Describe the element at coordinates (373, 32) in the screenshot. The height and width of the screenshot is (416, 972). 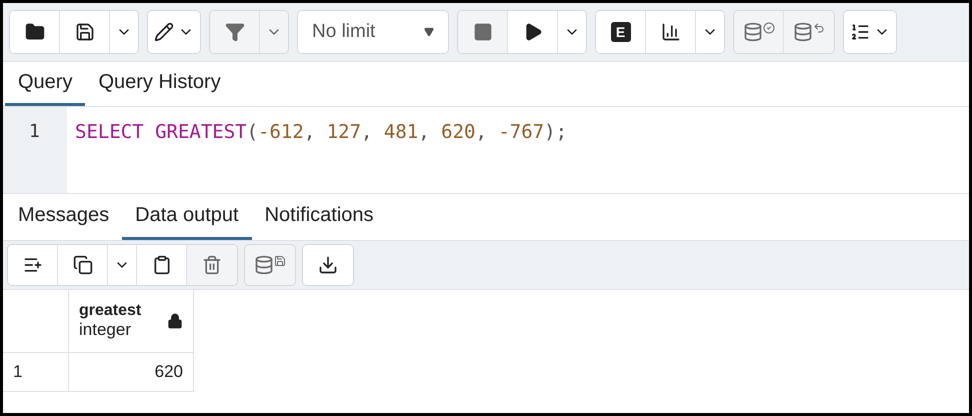
I see `limit-dropdown: No limit` at that location.